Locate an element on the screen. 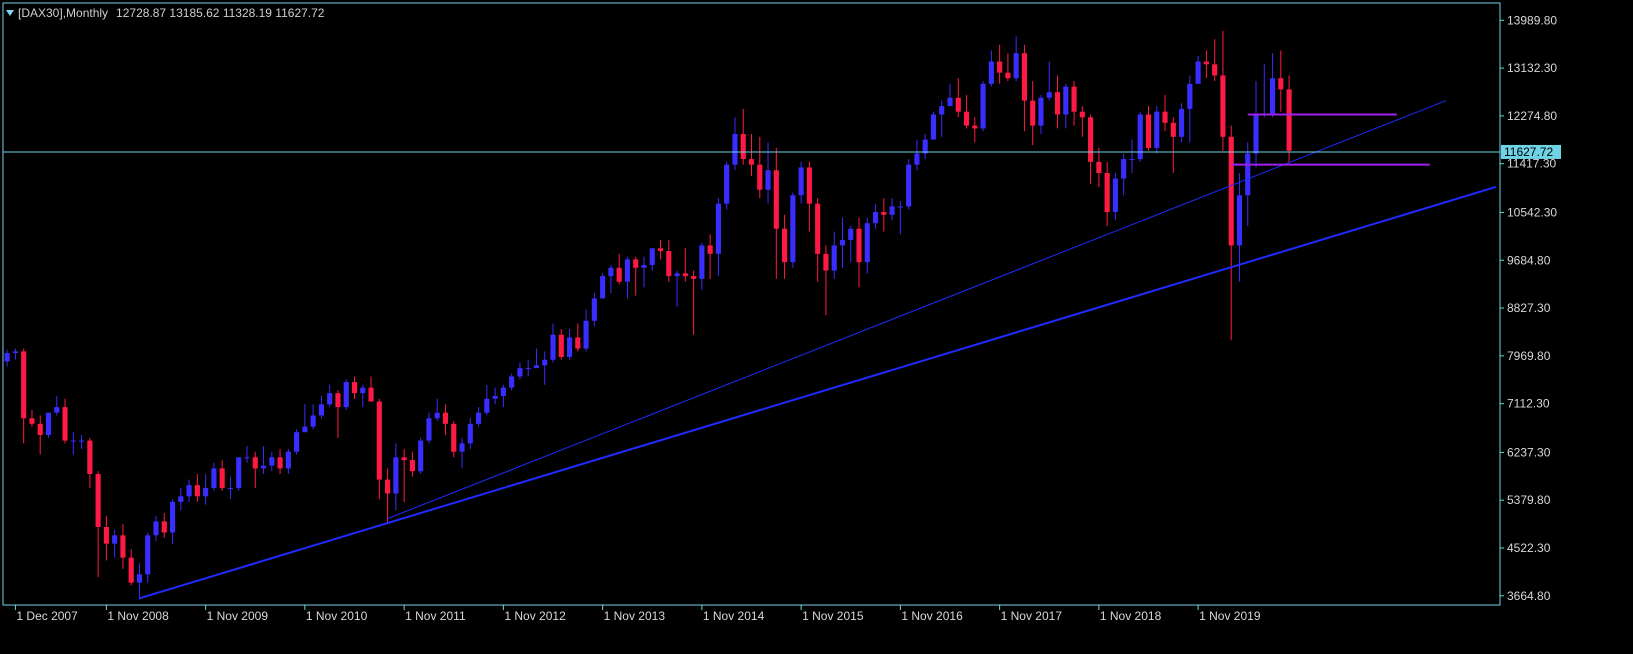  ohlc-readout: 12728.87 13185.62 11328.19 11627.72 is located at coordinates (220, 12).